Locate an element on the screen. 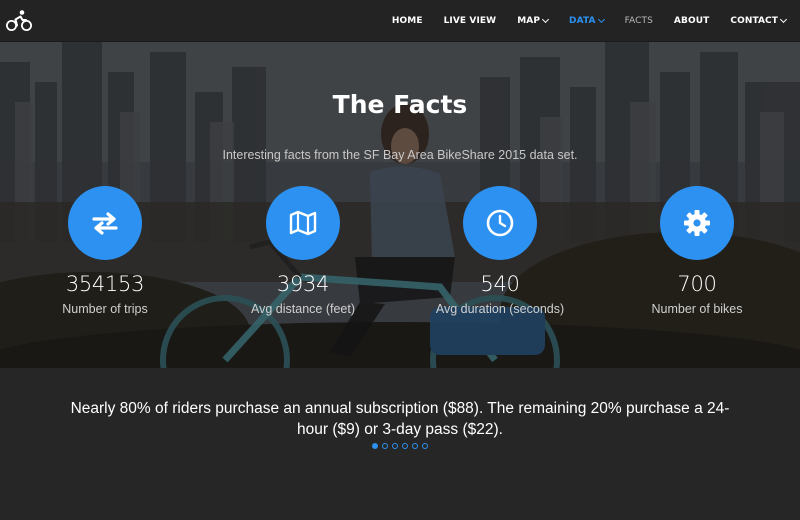  nav-map-label: MAP is located at coordinates (529, 21).